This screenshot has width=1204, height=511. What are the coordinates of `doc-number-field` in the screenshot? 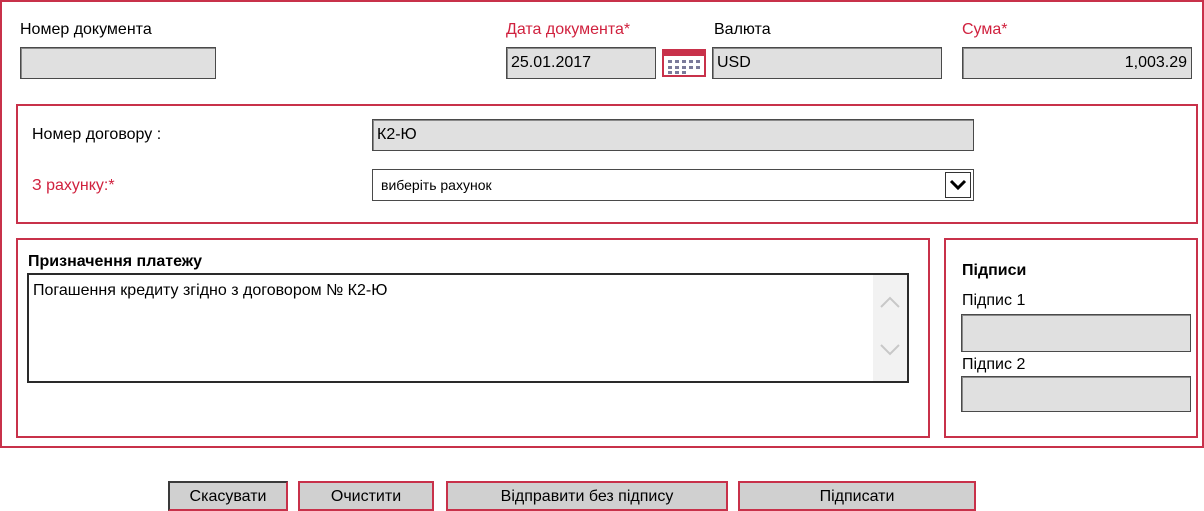 It's located at (118, 63).